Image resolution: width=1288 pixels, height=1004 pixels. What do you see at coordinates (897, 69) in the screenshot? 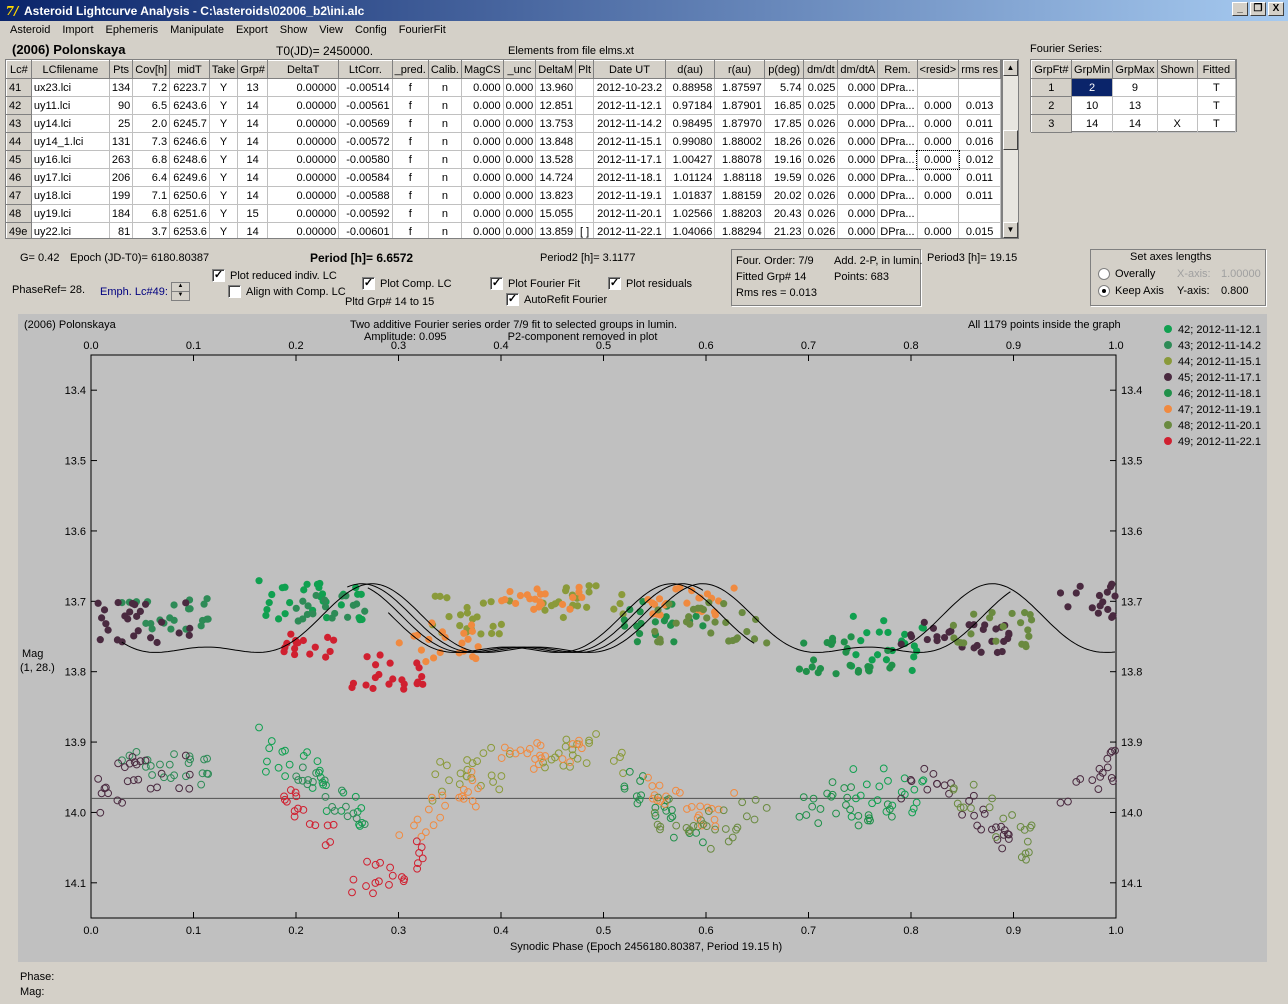
I see `col-header: Rem.` at bounding box center [897, 69].